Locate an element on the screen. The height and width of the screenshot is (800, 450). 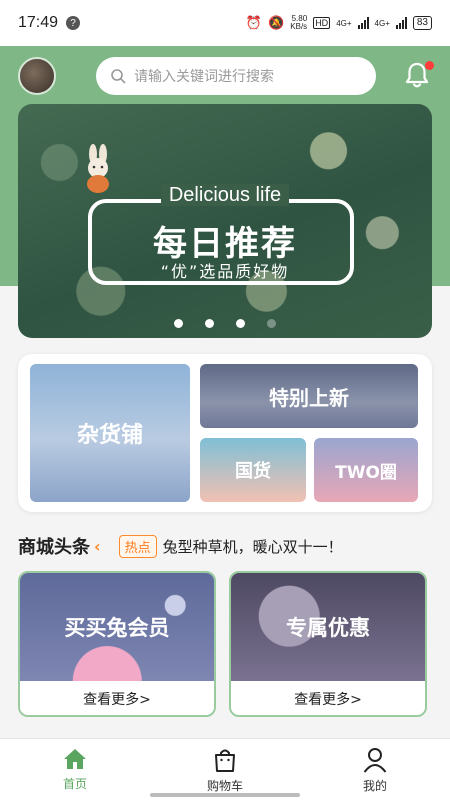
notification-icon: ? is located at coordinates (73, 23).